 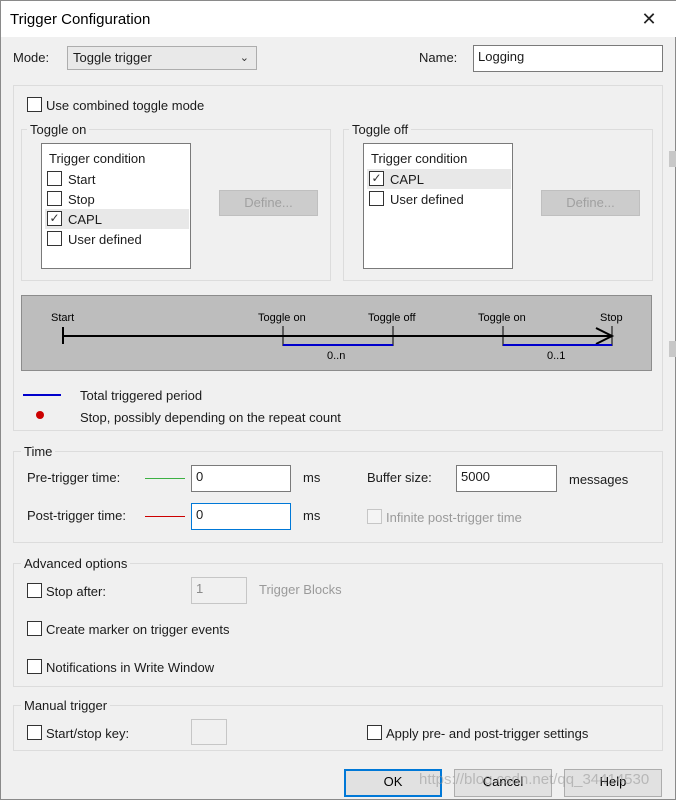 What do you see at coordinates (66, 705) in the screenshot?
I see `manual-trigger-title: Manual trigger` at bounding box center [66, 705].